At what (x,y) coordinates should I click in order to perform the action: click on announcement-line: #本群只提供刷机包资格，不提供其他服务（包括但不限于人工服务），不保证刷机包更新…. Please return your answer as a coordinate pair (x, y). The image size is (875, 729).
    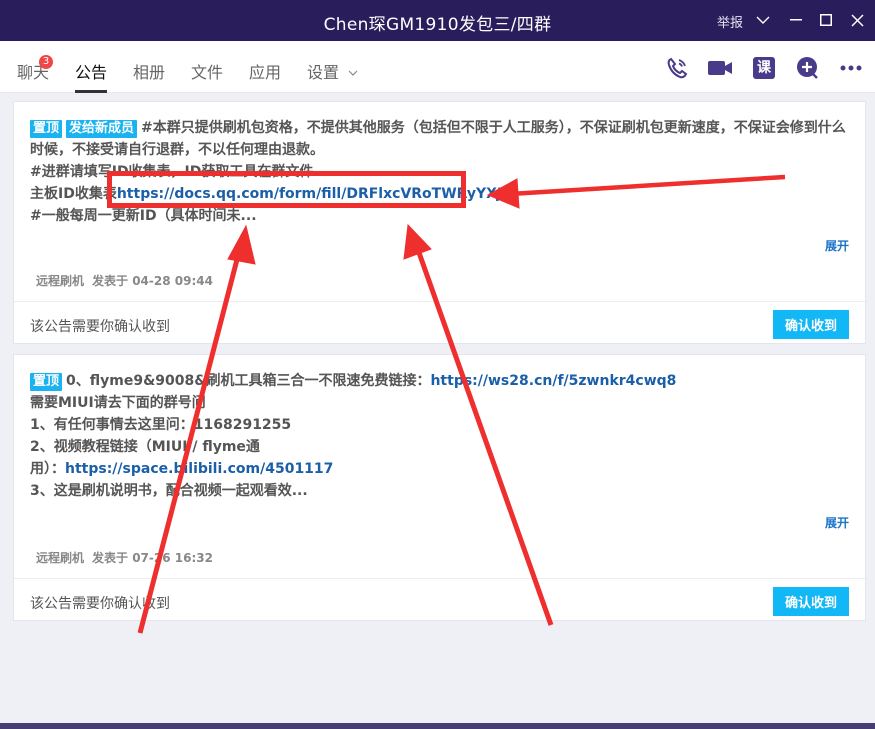
    Looking at the image, I should click on (438, 139).